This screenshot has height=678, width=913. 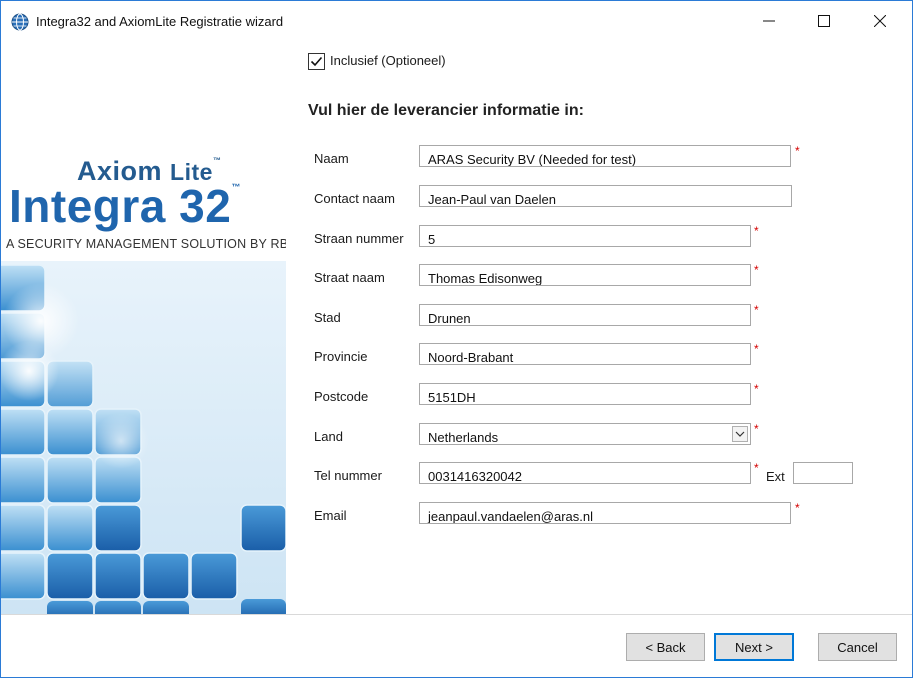 I want to click on checkmark-icon, so click(x=316, y=61).